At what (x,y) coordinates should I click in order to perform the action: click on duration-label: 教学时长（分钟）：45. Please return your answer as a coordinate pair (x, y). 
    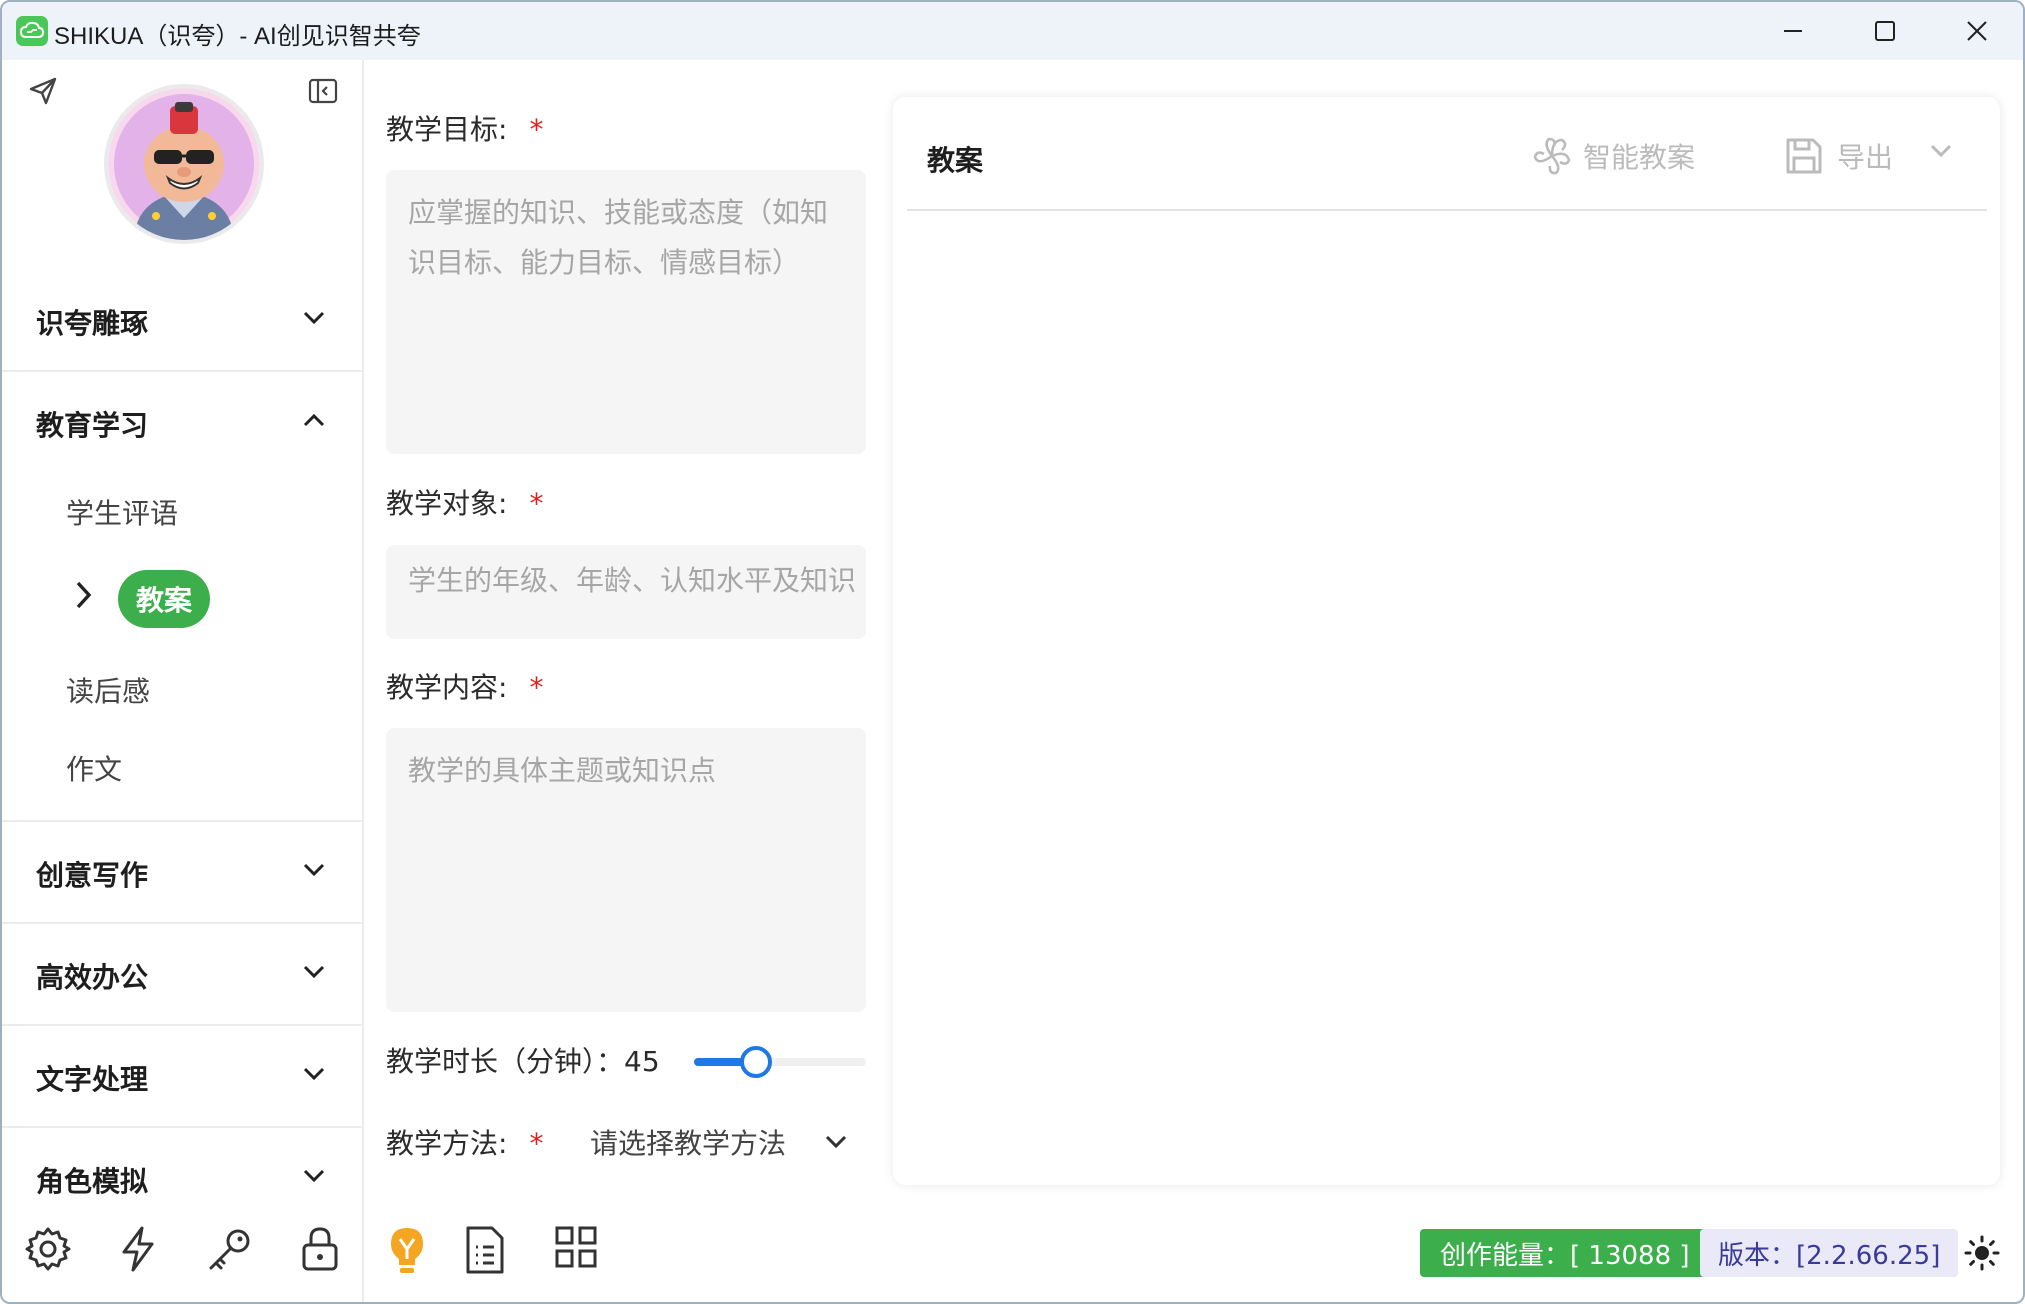
    Looking at the image, I should click on (523, 1061).